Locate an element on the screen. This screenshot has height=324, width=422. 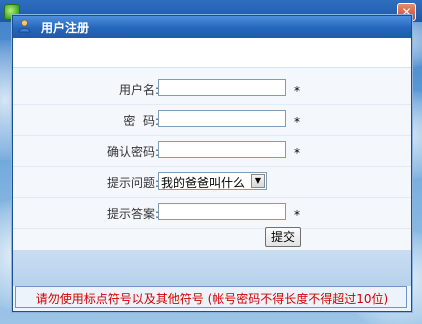
answer-input is located at coordinates (222, 211).